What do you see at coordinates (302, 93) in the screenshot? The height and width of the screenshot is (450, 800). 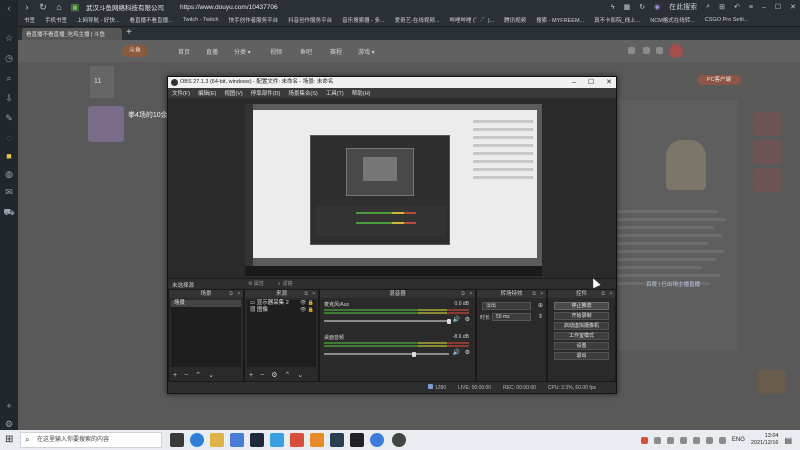 I see `menu-scene-collection: 场景集合(S)` at bounding box center [302, 93].